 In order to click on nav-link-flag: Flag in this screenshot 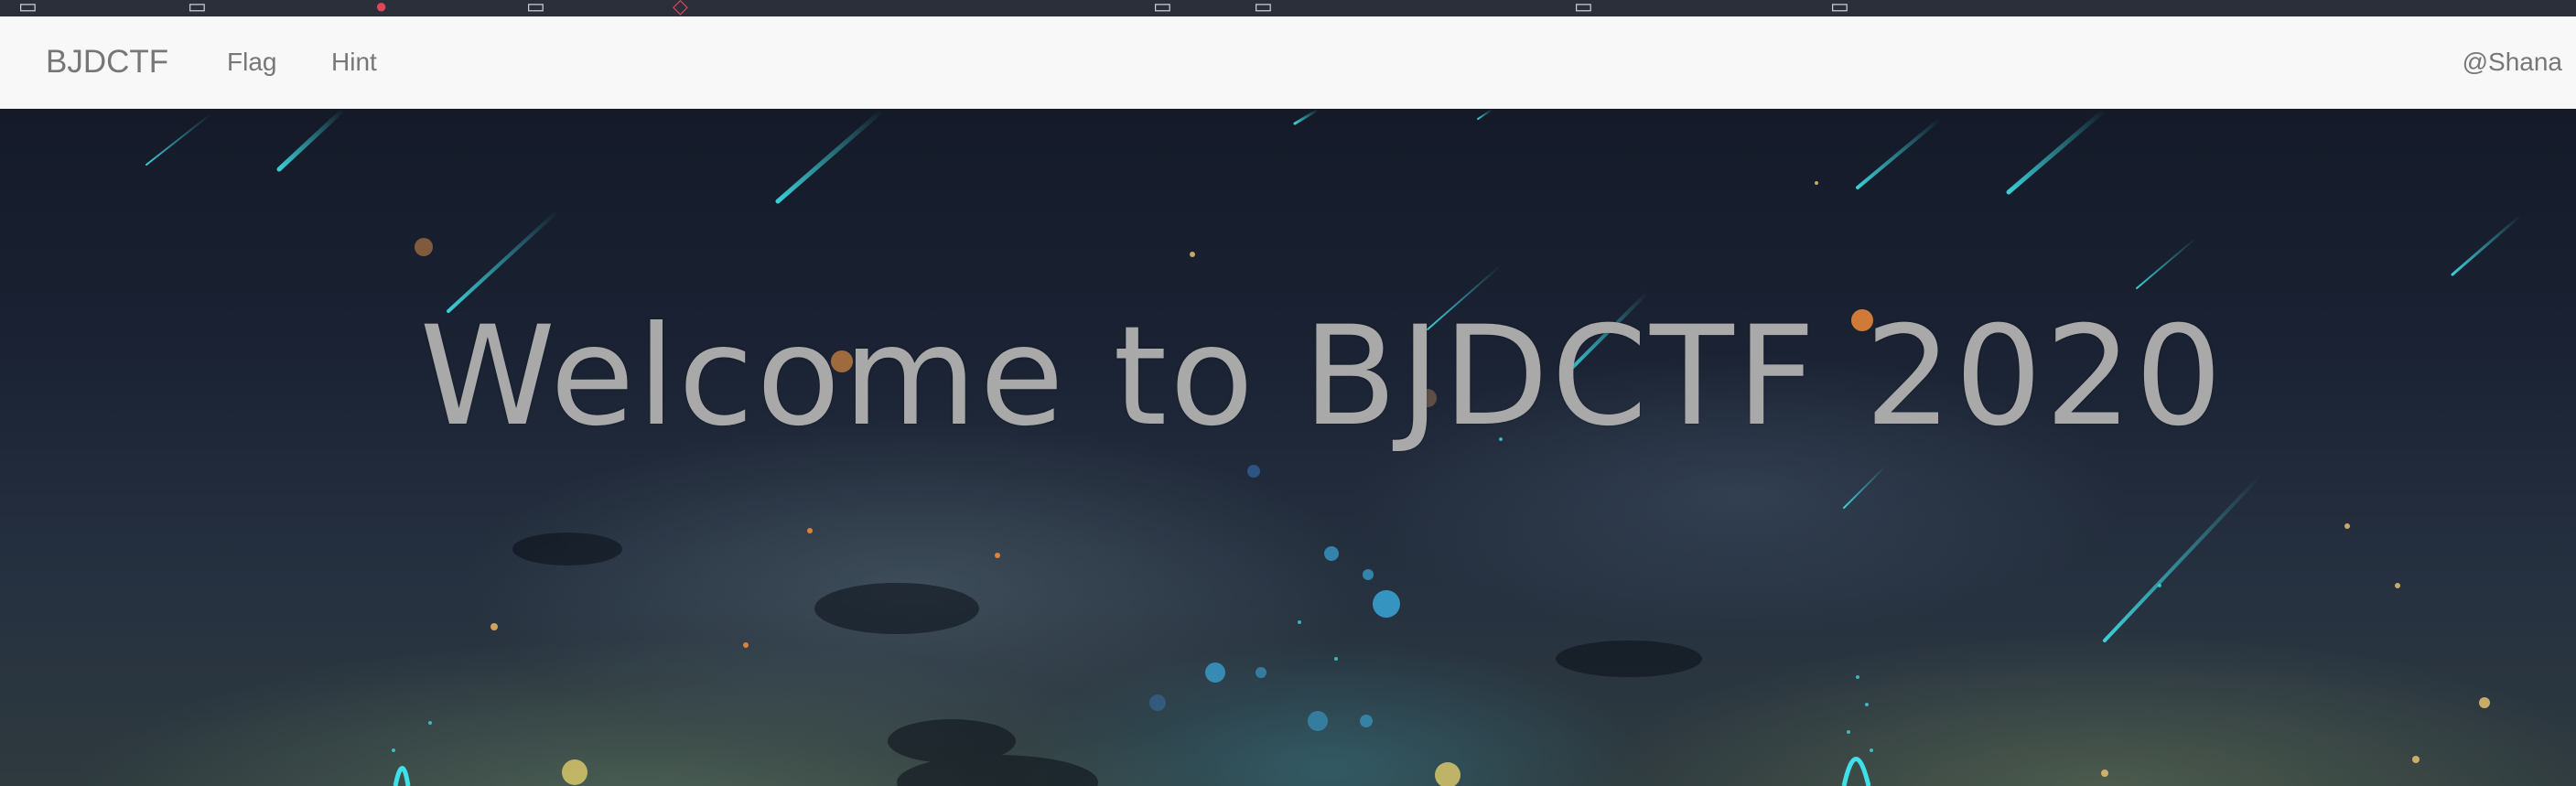, I will do `click(251, 62)`.